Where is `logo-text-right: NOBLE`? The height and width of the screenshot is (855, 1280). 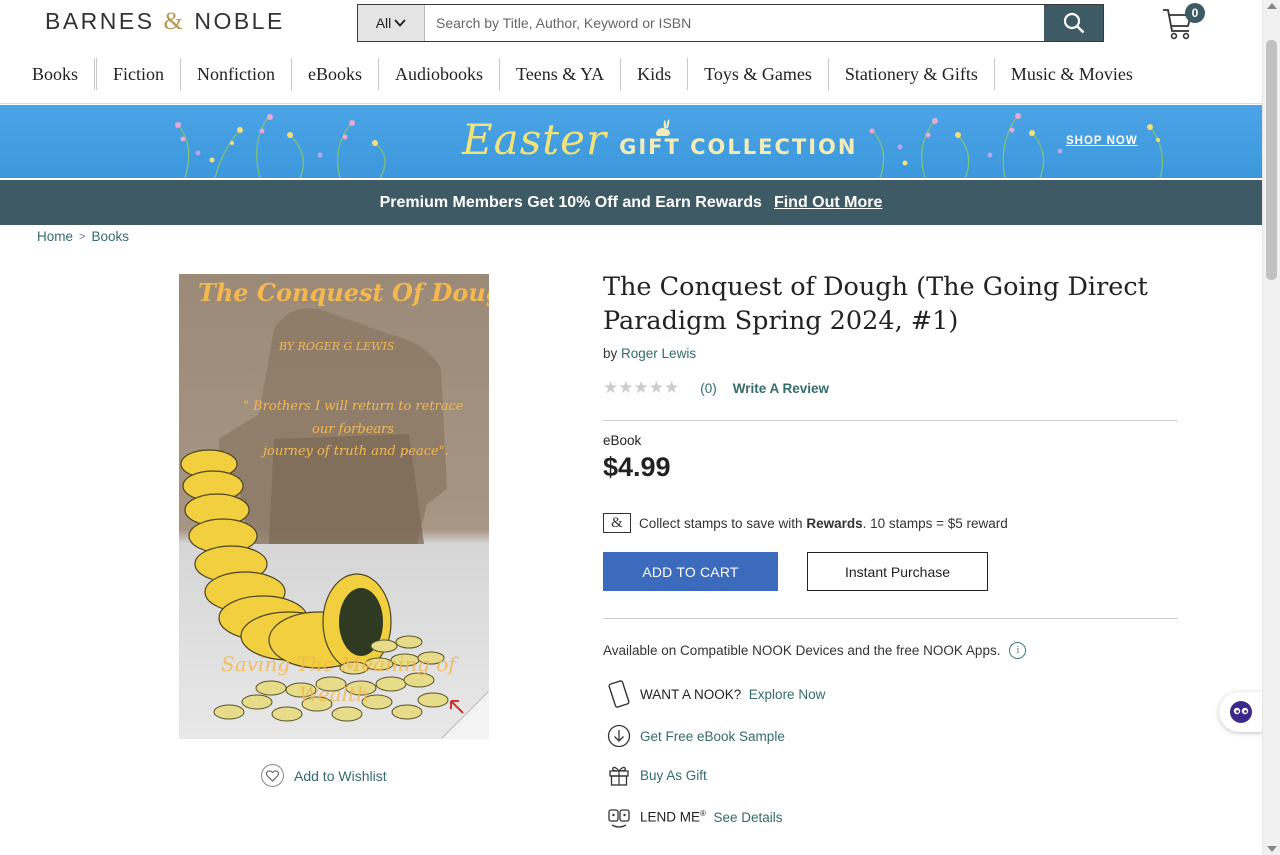 logo-text-right: NOBLE is located at coordinates (239, 21).